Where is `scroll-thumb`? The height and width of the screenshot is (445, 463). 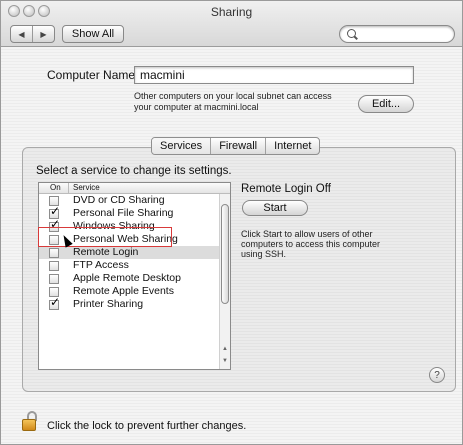 scroll-thumb is located at coordinates (225, 254).